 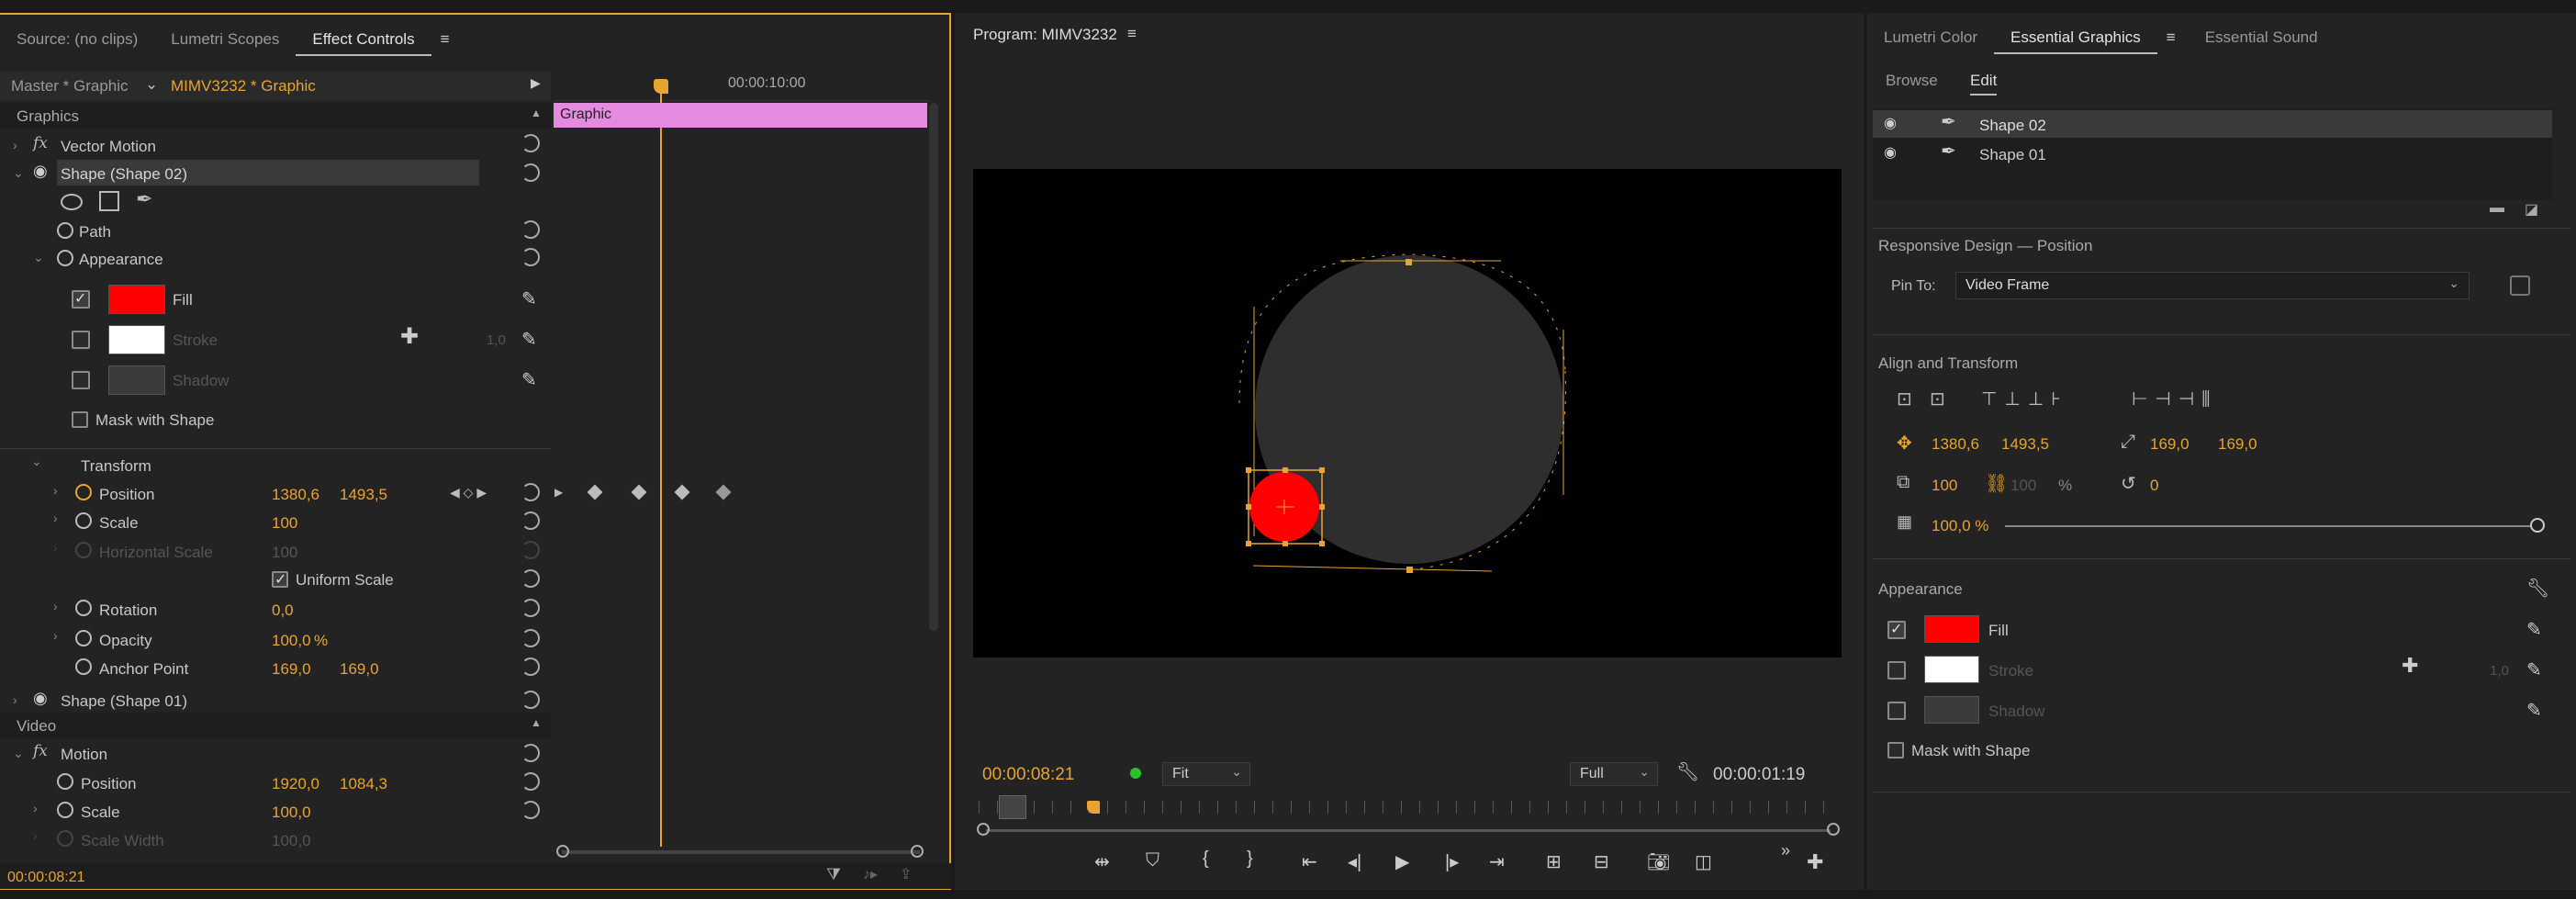 I want to click on scale-chevron: ›, so click(x=55, y=518).